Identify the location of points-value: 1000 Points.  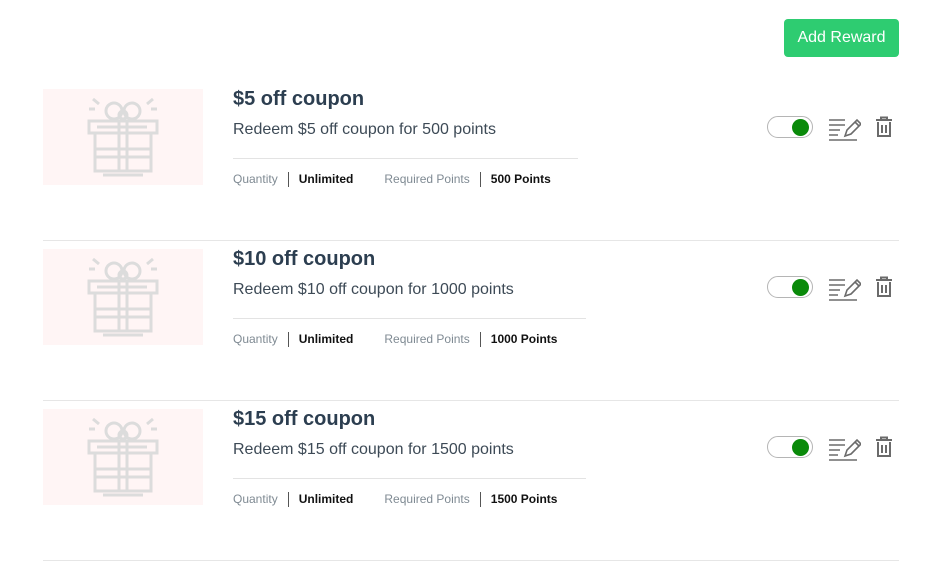
(524, 339).